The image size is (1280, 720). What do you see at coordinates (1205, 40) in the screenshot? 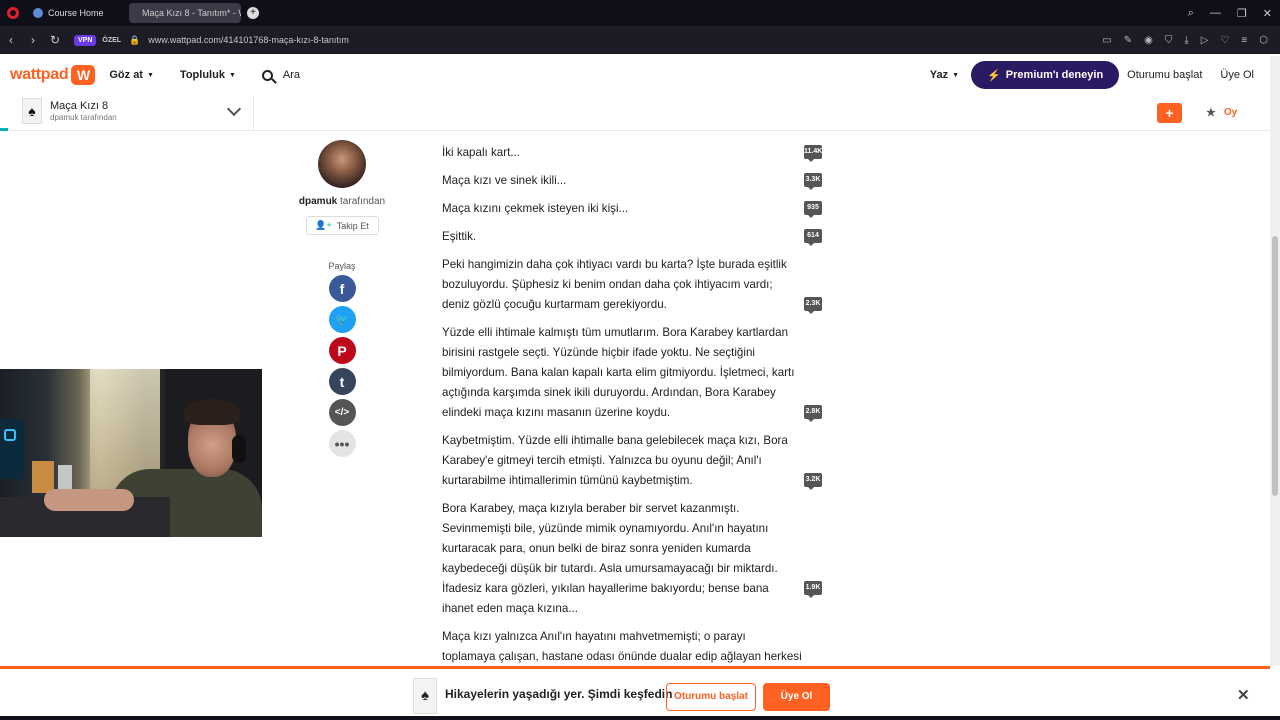
I see `play-icon: ▷` at bounding box center [1205, 40].